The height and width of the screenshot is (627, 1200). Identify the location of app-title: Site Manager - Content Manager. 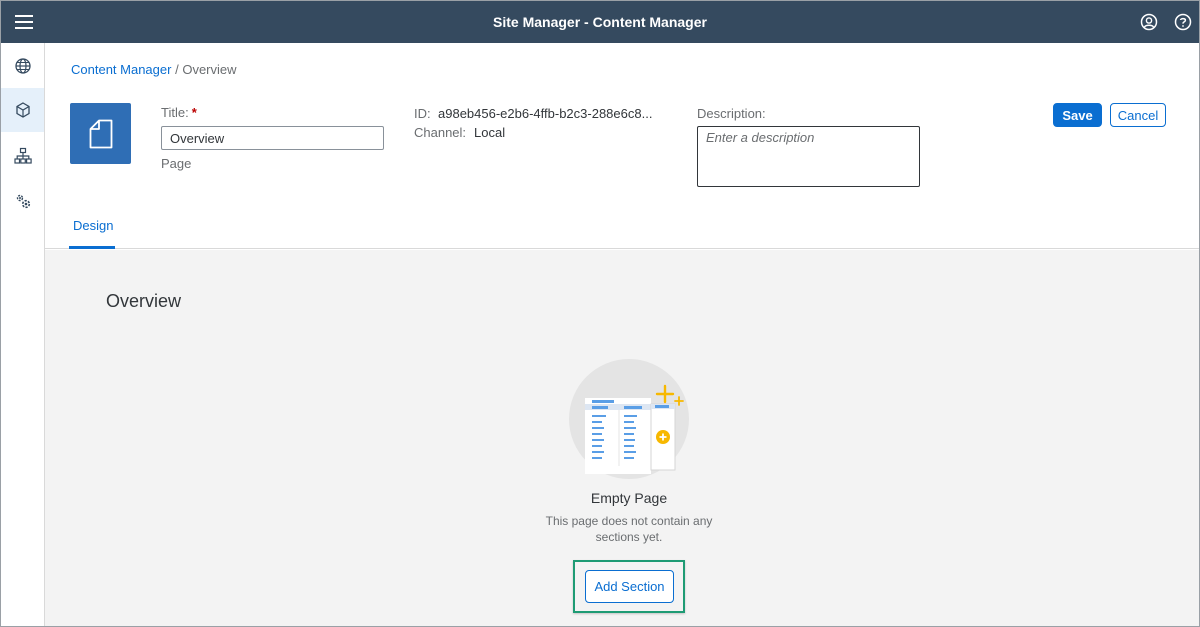
(600, 22).